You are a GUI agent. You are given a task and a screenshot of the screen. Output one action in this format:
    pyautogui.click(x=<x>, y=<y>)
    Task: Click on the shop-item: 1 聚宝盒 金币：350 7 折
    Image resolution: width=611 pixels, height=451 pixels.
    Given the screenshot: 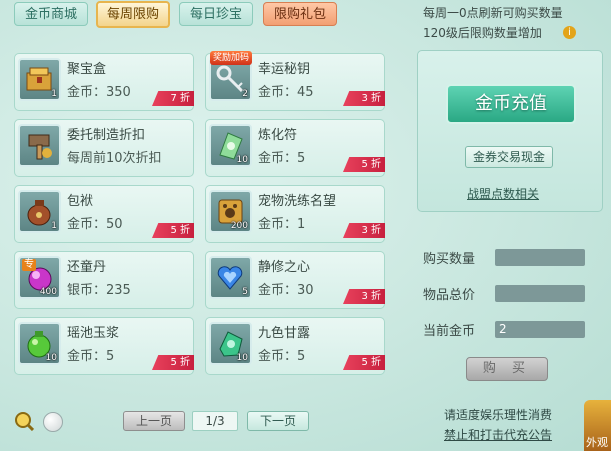 What is the action you would take?
    pyautogui.click(x=104, y=82)
    